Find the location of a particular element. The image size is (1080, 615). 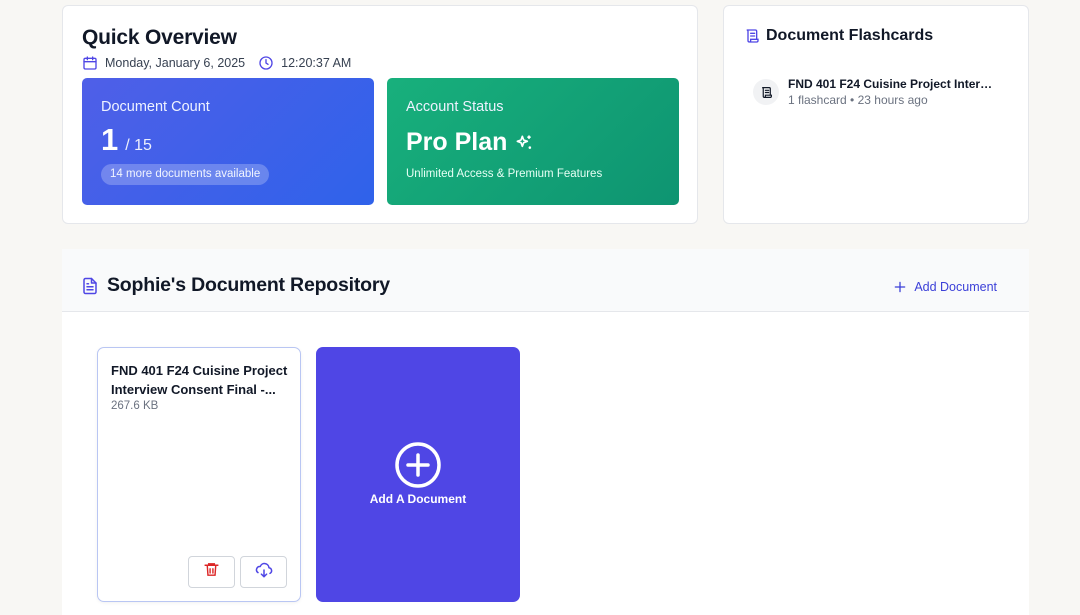

document-count-label: Document Count is located at coordinates (155, 107).